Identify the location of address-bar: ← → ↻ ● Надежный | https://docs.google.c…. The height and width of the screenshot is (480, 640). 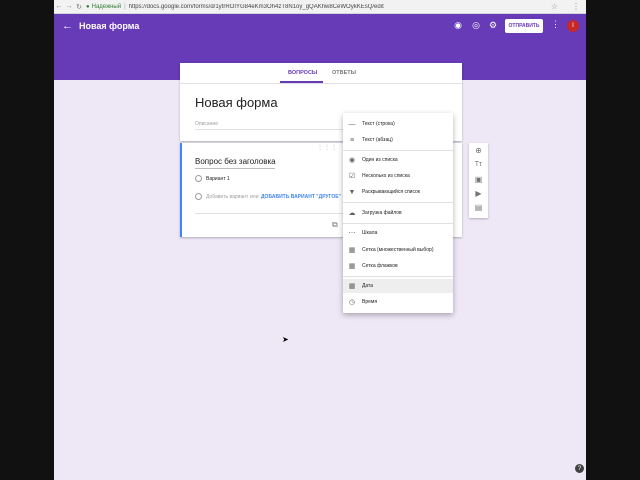
(320, 7).